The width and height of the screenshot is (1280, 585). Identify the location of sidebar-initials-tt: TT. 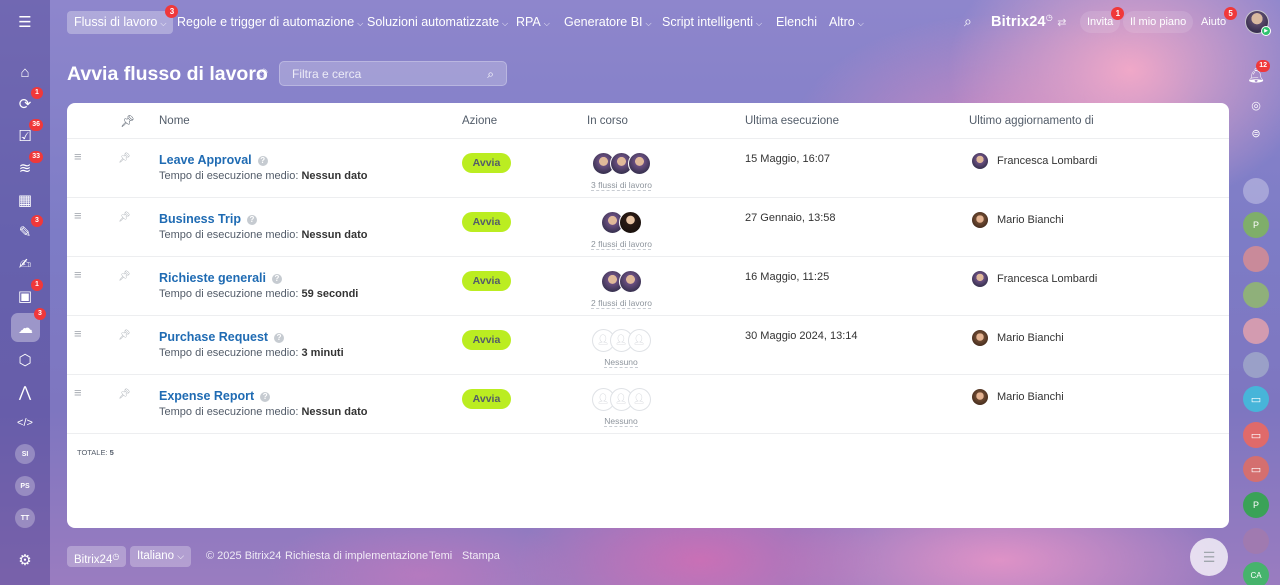
(25, 518).